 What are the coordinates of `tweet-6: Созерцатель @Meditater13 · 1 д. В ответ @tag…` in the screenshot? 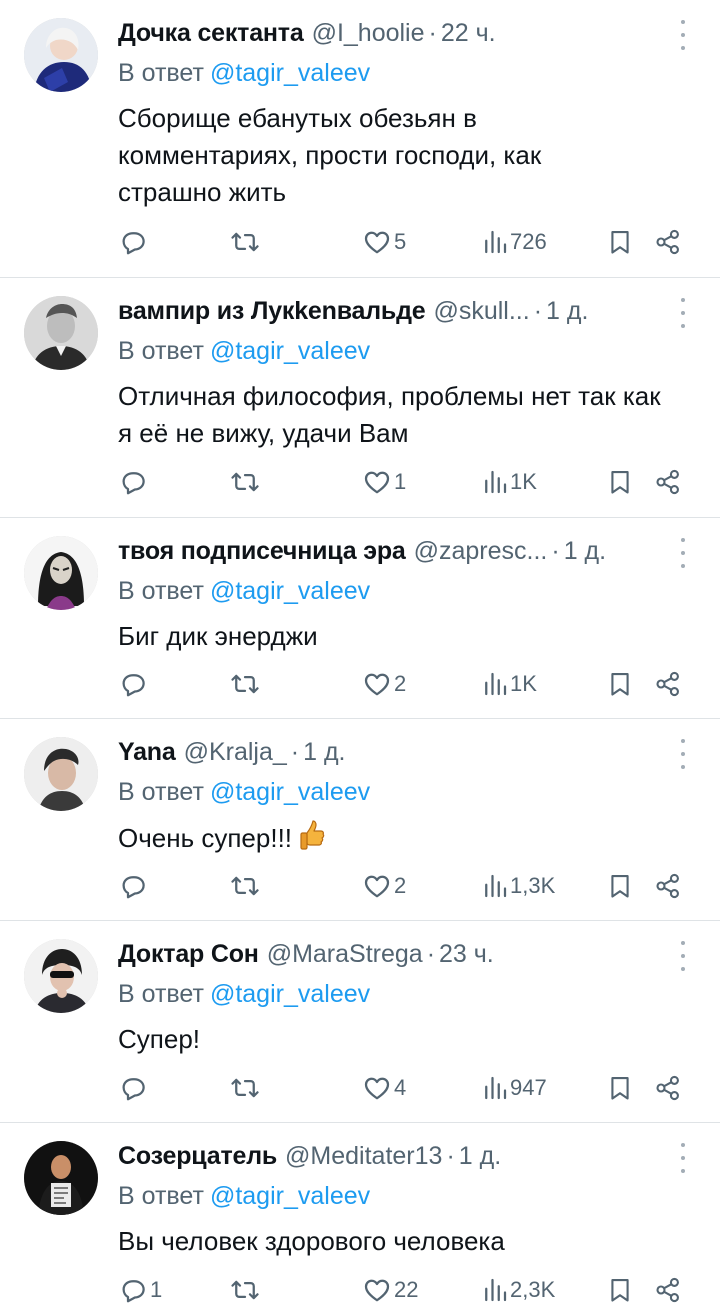 It's located at (360, 1219).